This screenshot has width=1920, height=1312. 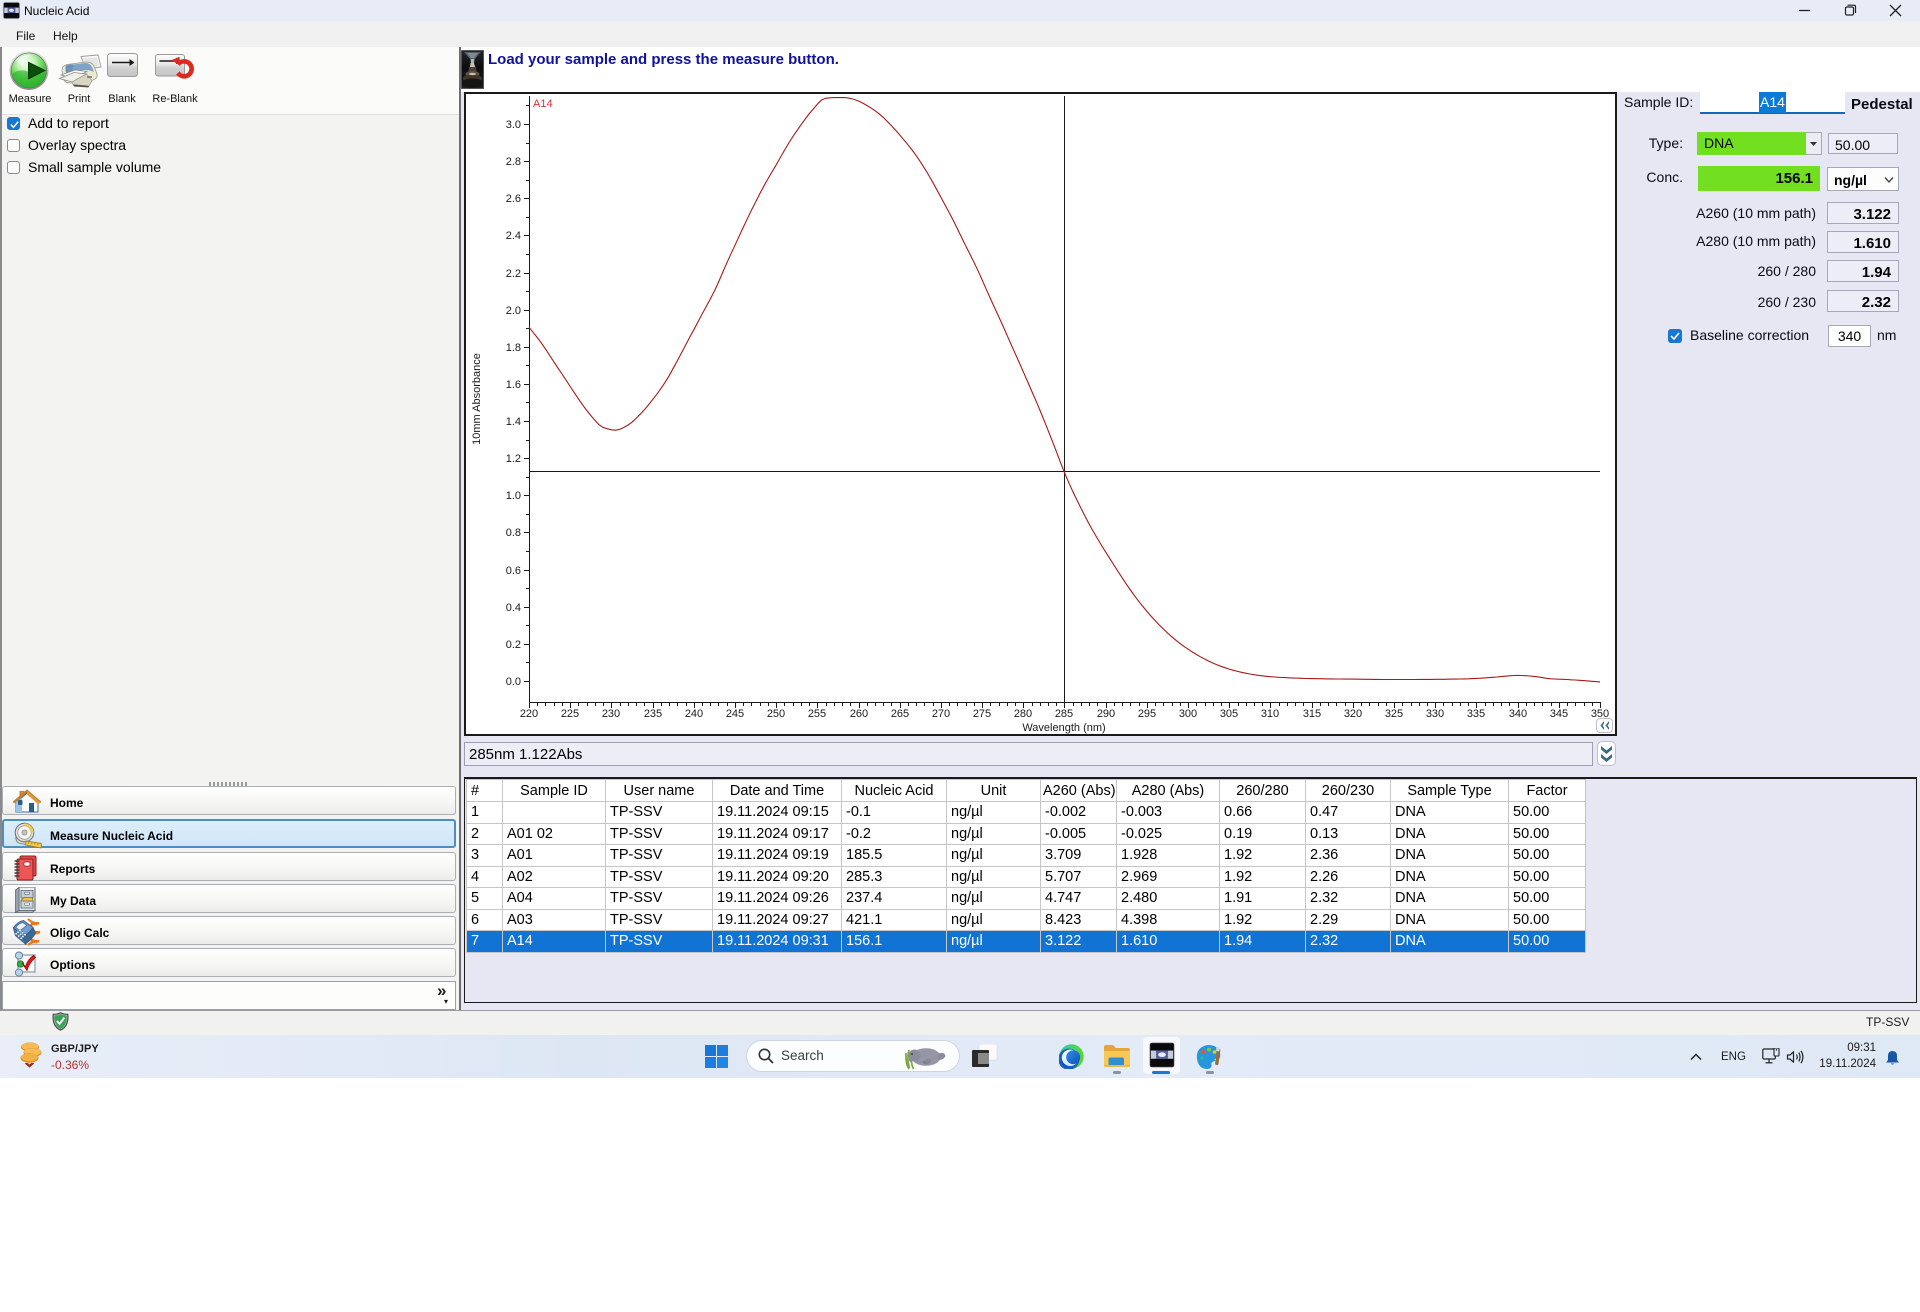 What do you see at coordinates (694, 714) in the screenshot?
I see `svg-text: 240` at bounding box center [694, 714].